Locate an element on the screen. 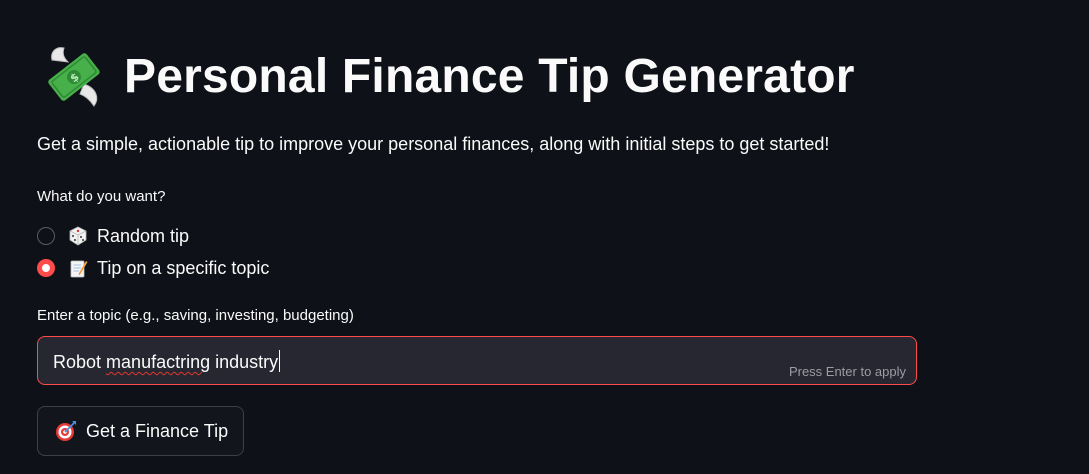 The image size is (1089, 474). topic-input-value-part1: Robot is located at coordinates (80, 362).